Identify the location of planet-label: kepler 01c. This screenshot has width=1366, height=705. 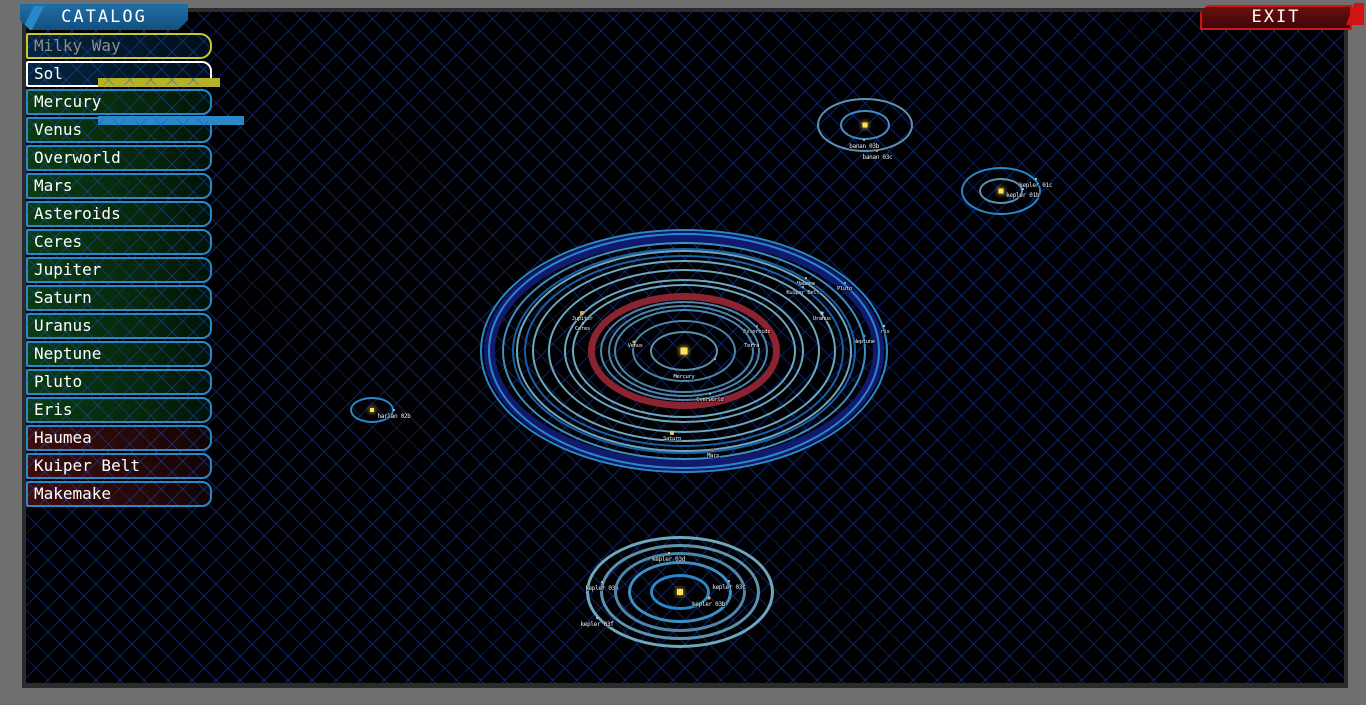
(1036, 185).